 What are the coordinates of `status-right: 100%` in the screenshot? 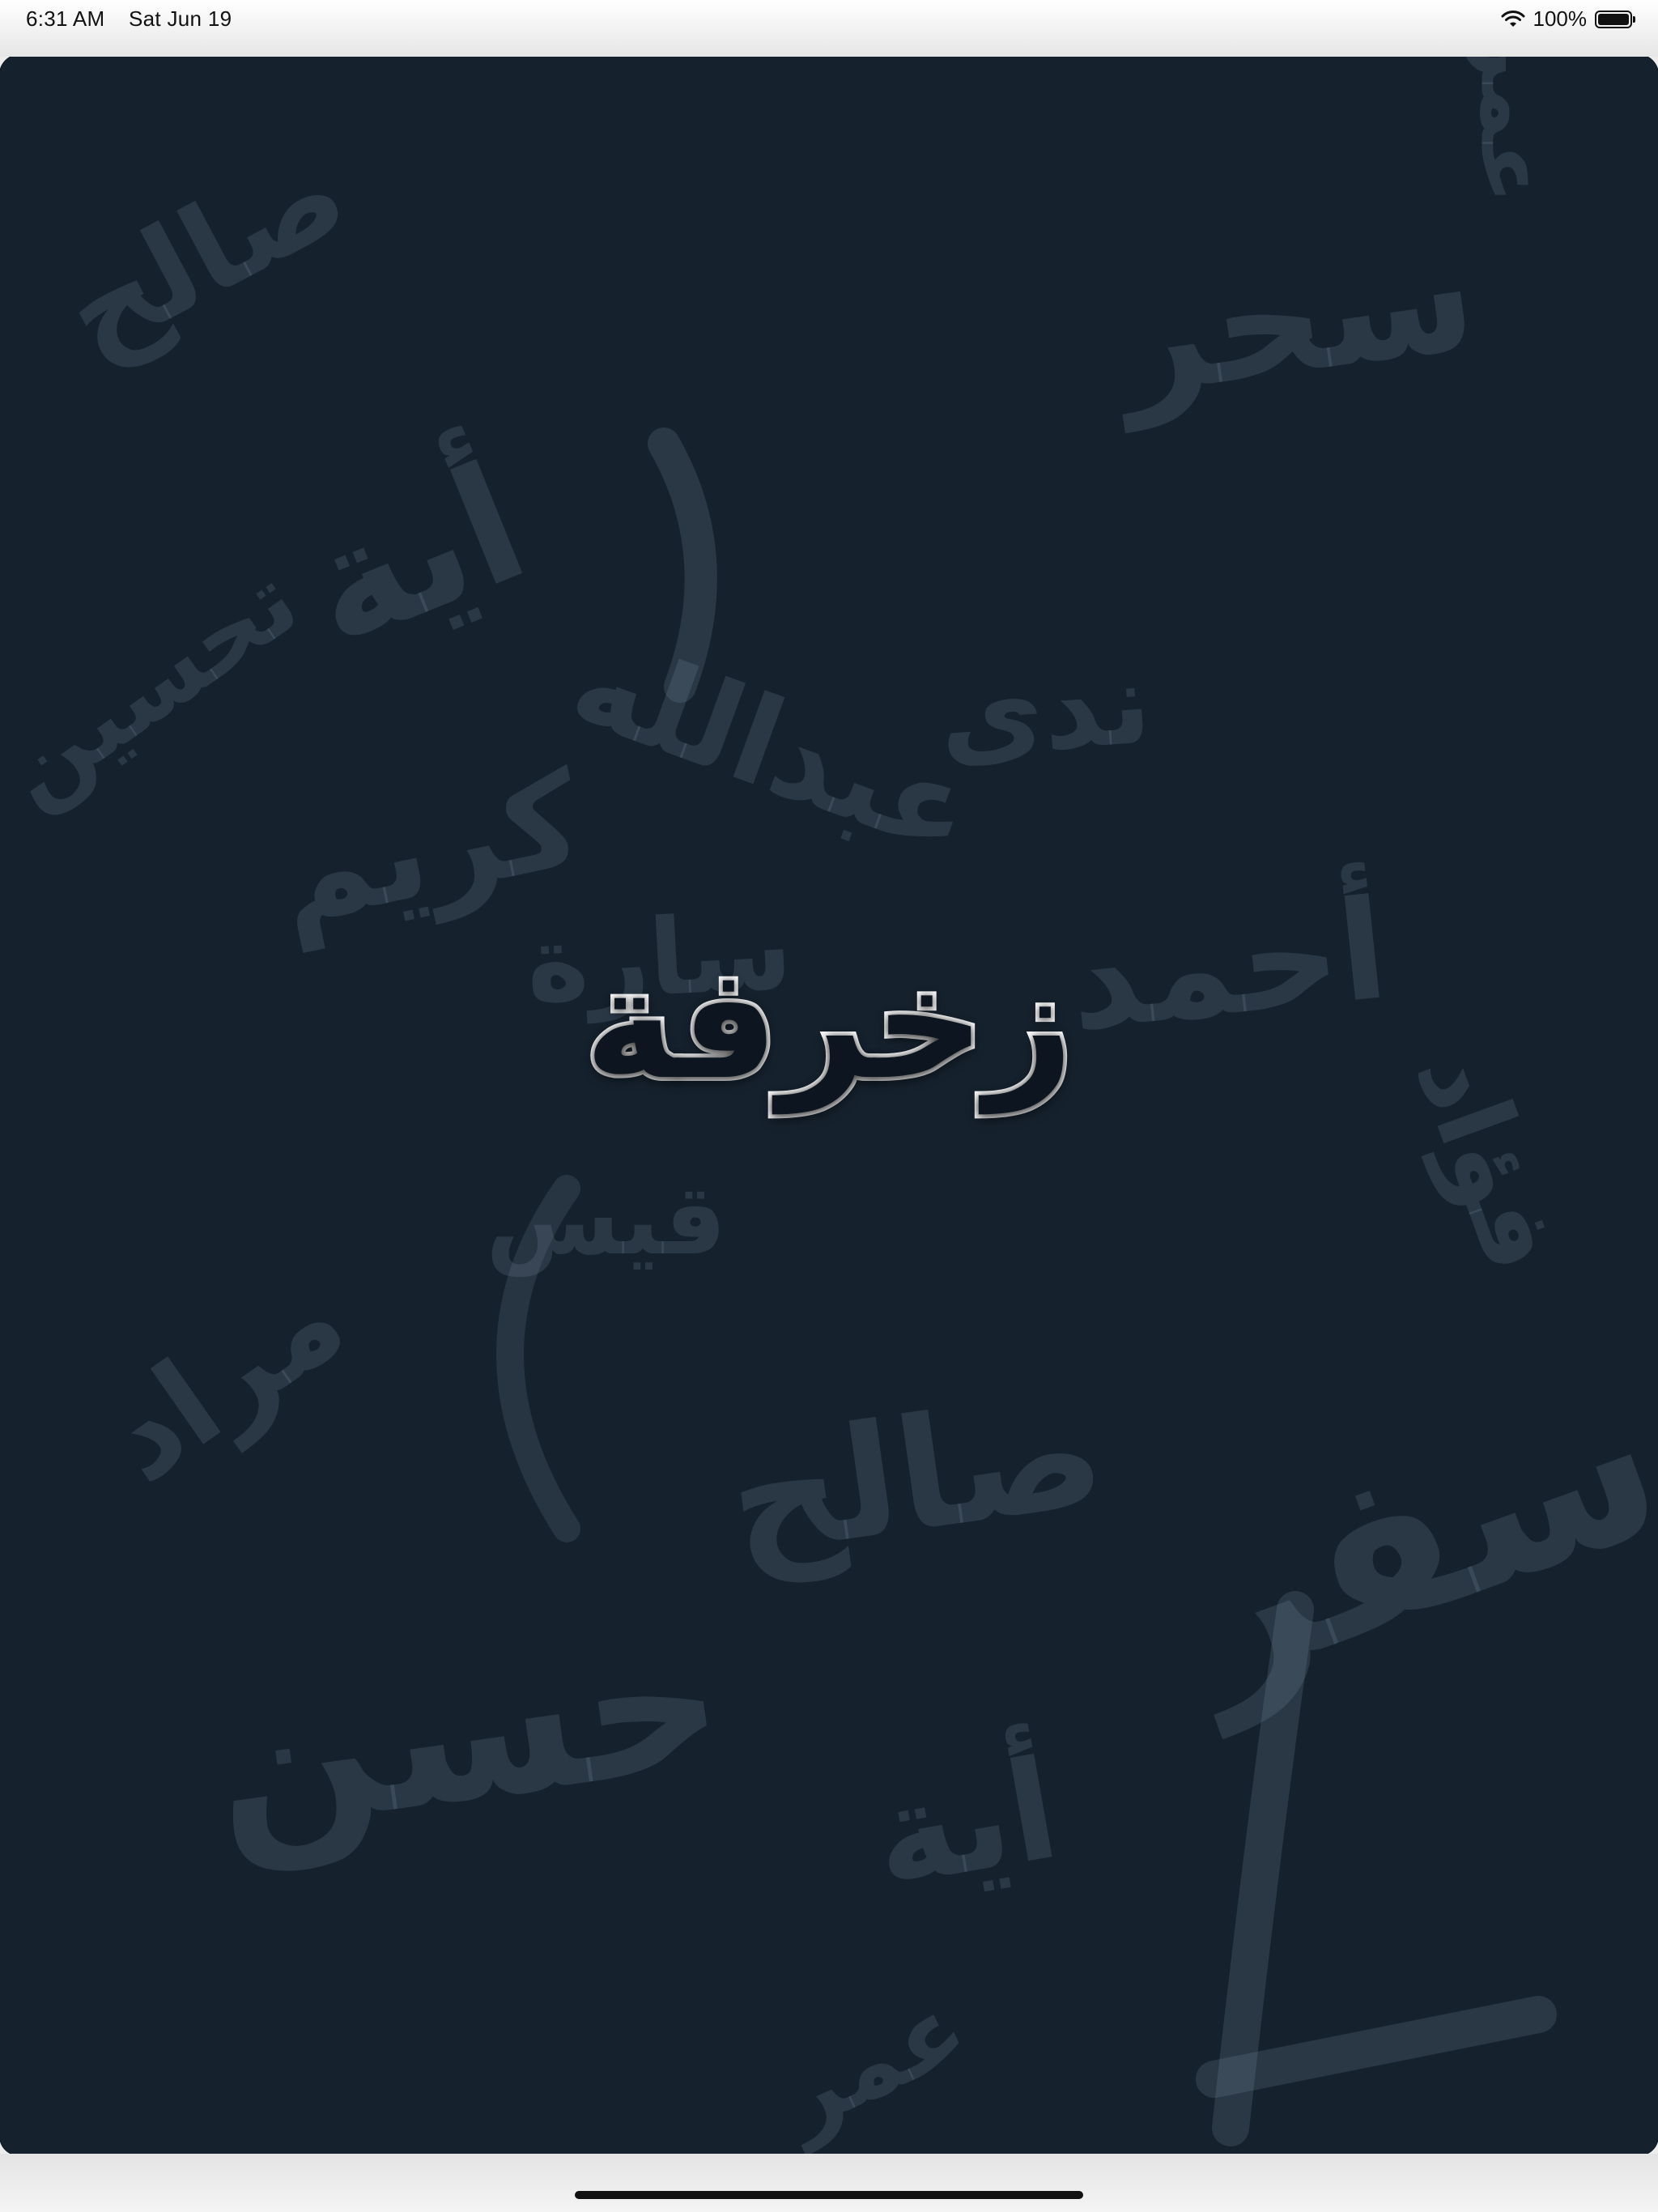 It's located at (1568, 19).